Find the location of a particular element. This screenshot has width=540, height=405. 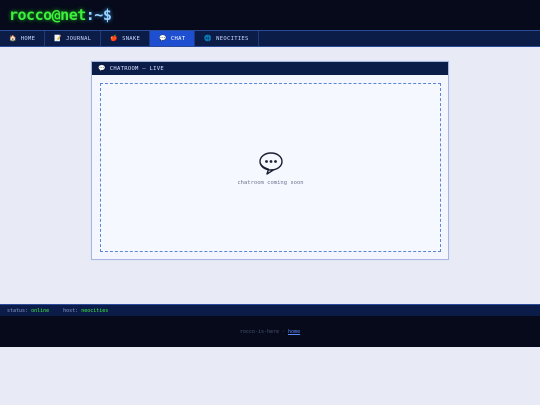

speech-bubble-icon is located at coordinates (271, 163).